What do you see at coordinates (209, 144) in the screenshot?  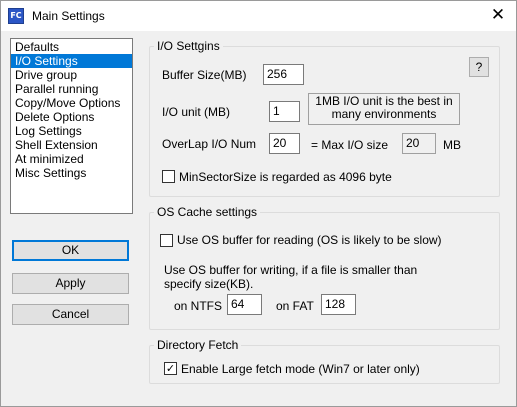 I see `overlap-label: OverLap I/O Num` at bounding box center [209, 144].